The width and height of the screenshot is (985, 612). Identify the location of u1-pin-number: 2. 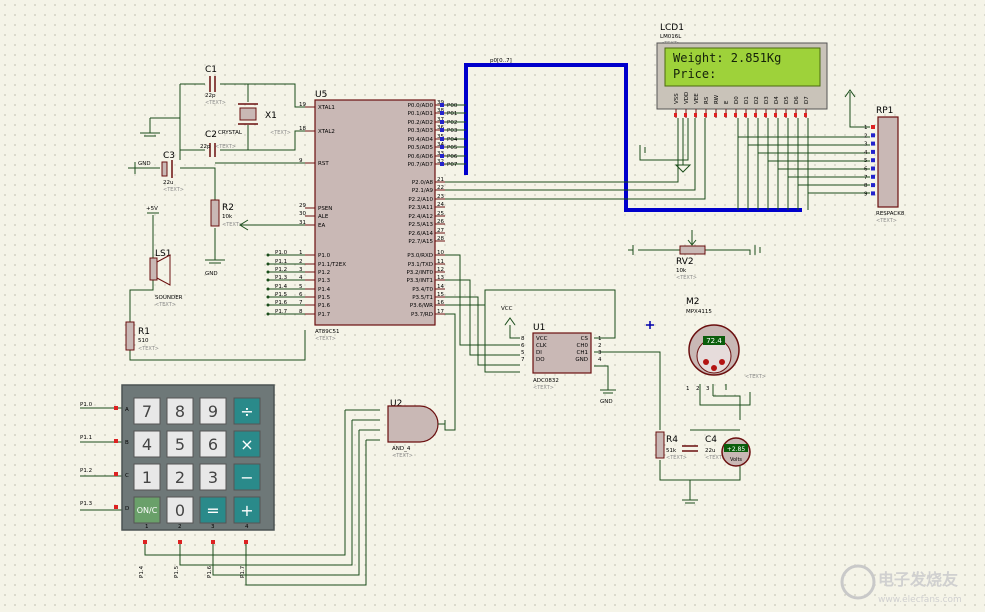
(600, 346).